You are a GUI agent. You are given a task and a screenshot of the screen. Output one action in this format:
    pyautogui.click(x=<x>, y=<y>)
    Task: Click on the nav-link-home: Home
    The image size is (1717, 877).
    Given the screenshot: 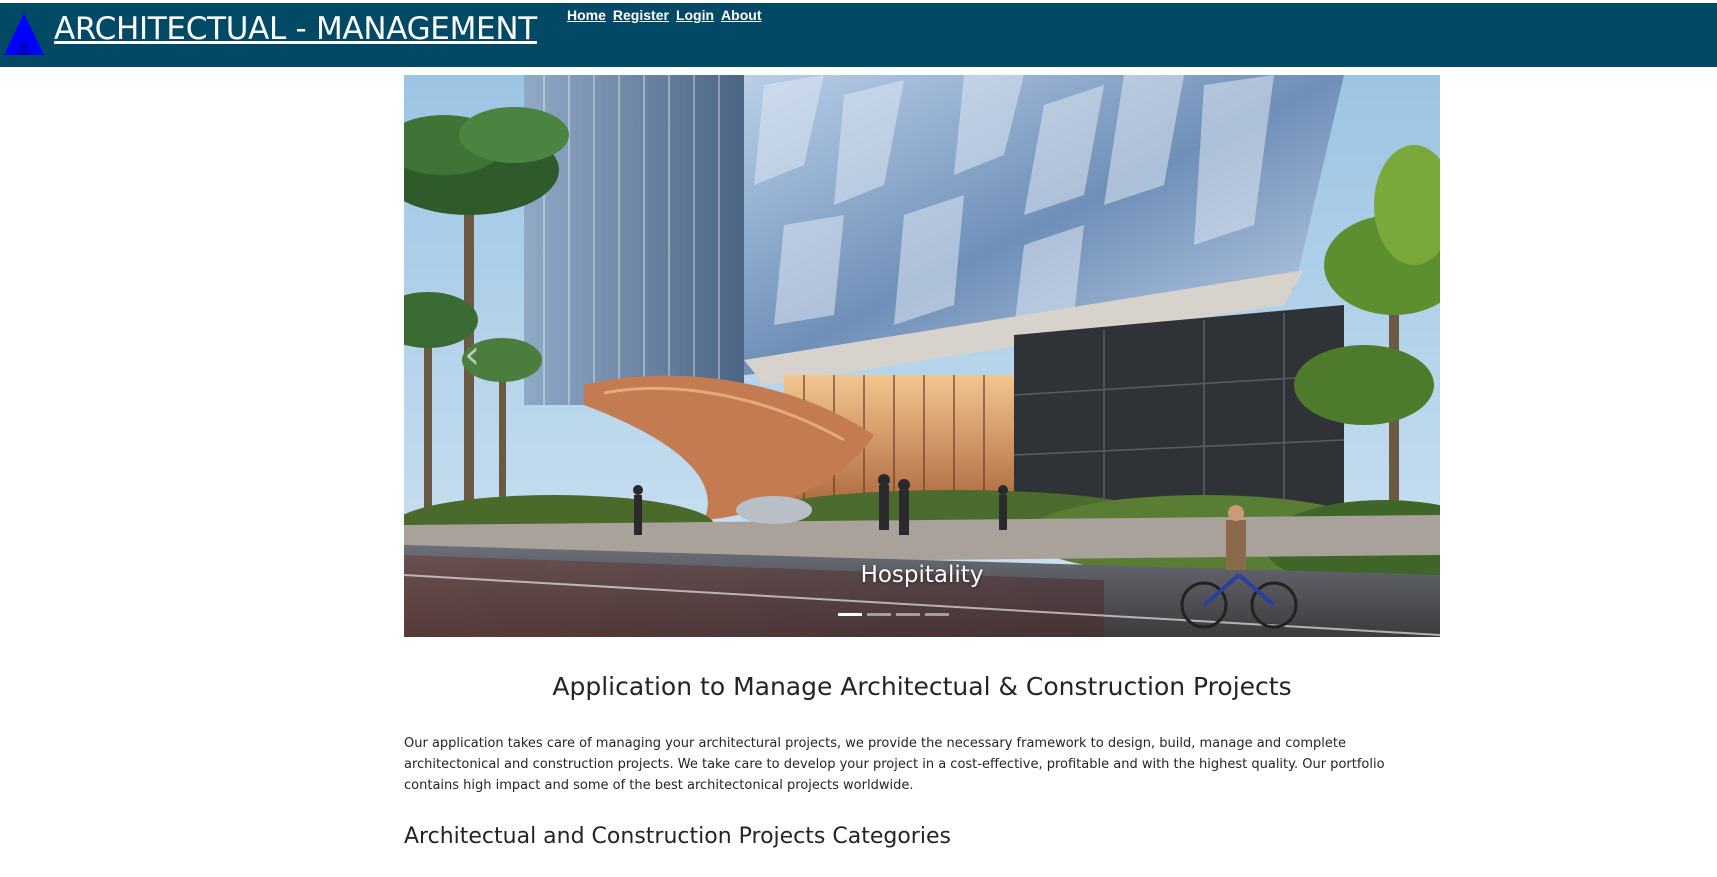 What is the action you would take?
    pyautogui.click(x=586, y=15)
    